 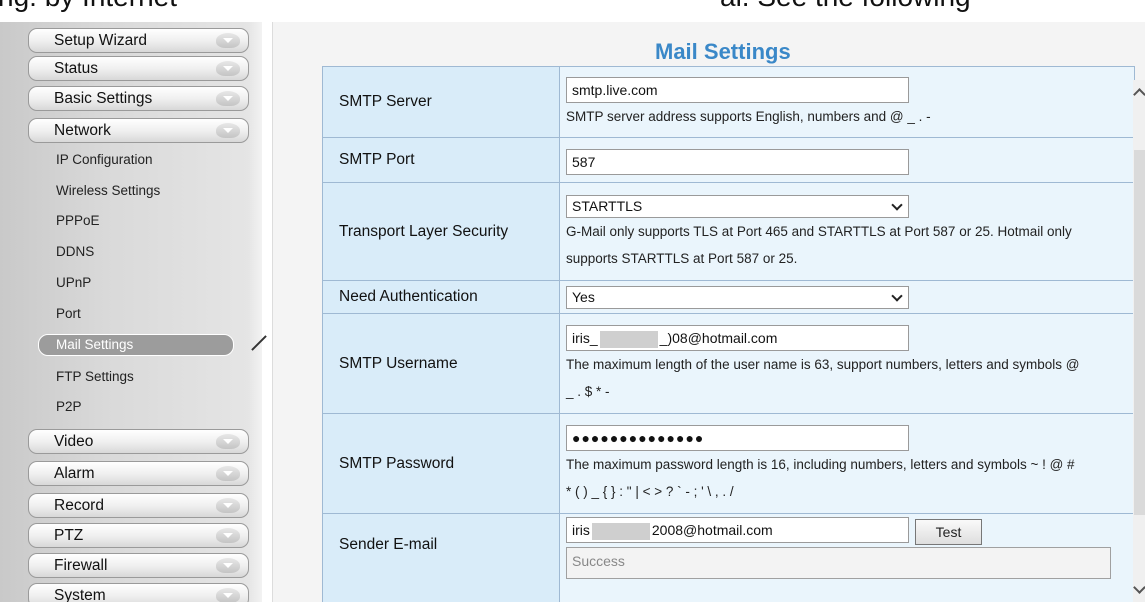 I want to click on menu-network: Network, so click(x=138, y=130).